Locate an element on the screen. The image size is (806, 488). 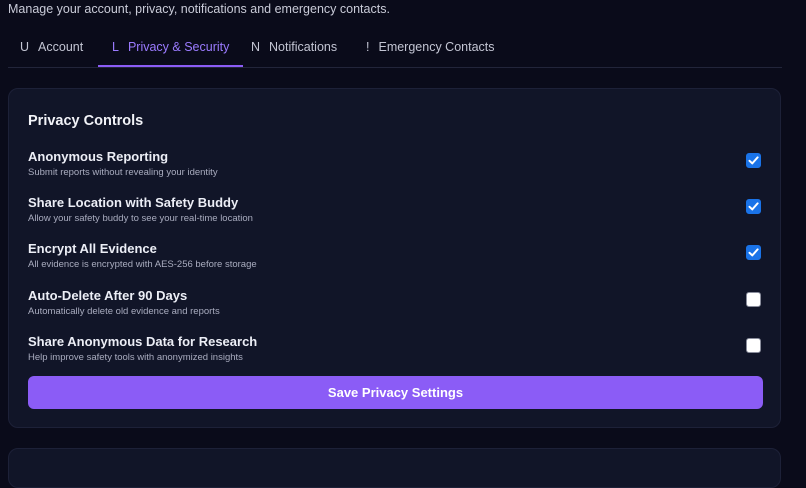
tab-label: Emergency Contacts is located at coordinates (436, 47).